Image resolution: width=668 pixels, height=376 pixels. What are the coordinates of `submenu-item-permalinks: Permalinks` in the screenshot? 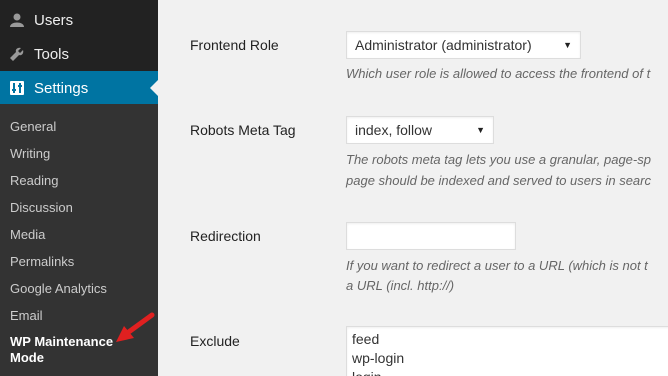 It's located at (42, 262).